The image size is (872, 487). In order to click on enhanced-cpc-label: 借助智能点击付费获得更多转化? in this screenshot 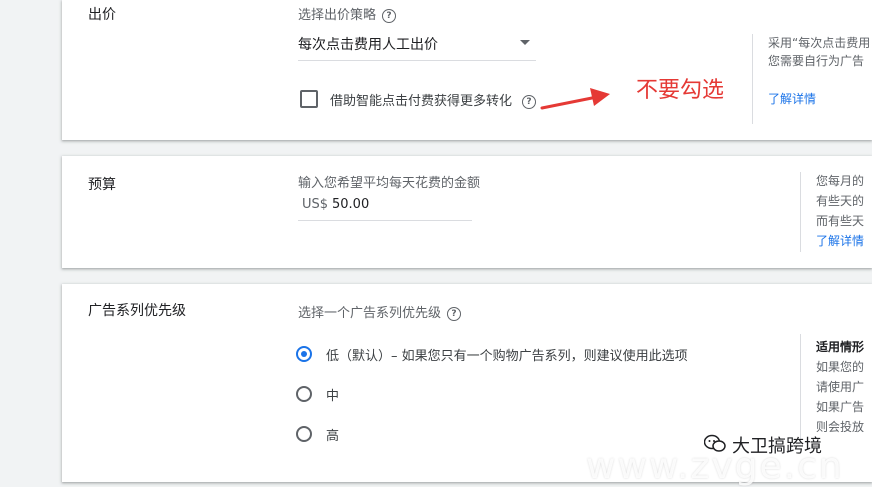, I will do `click(433, 99)`.